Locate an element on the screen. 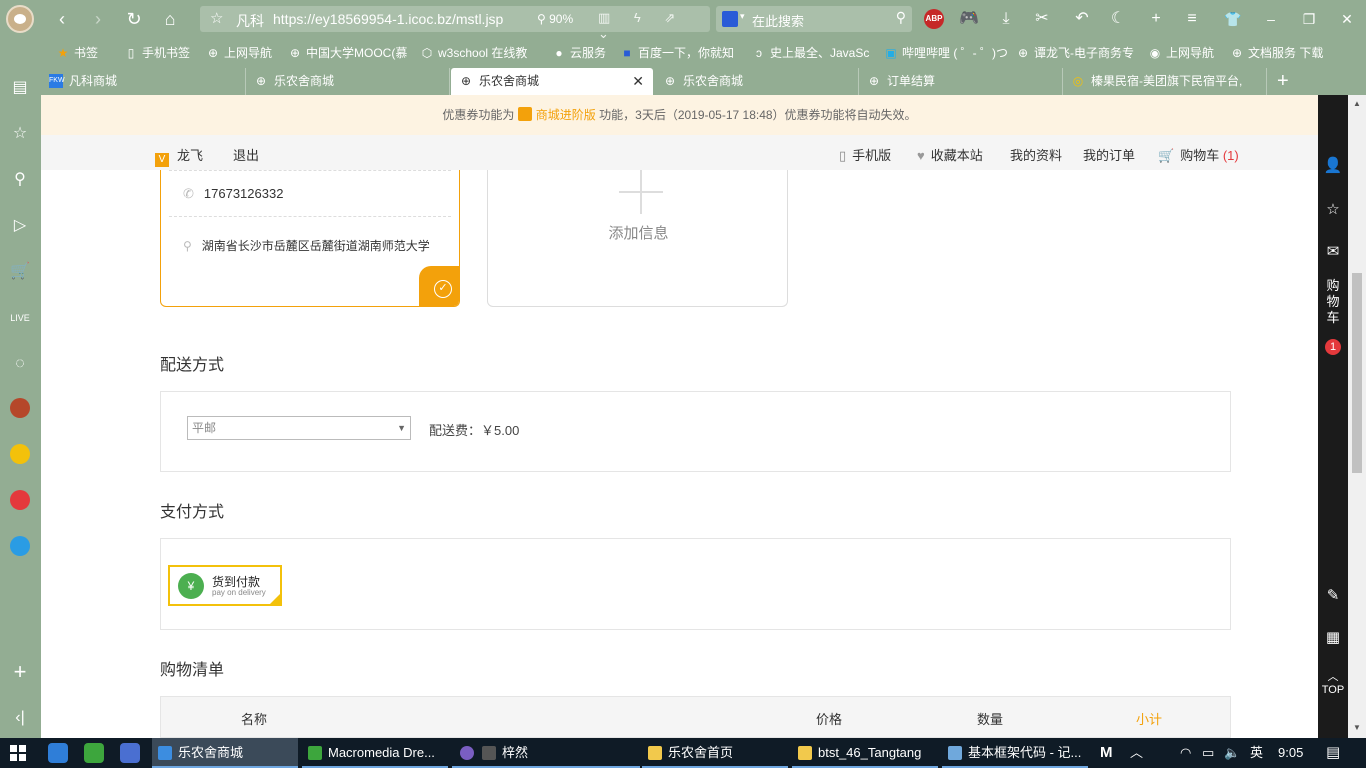 This screenshot has width=1366, height=768. home-icon: ⌂ is located at coordinates (170, 19).